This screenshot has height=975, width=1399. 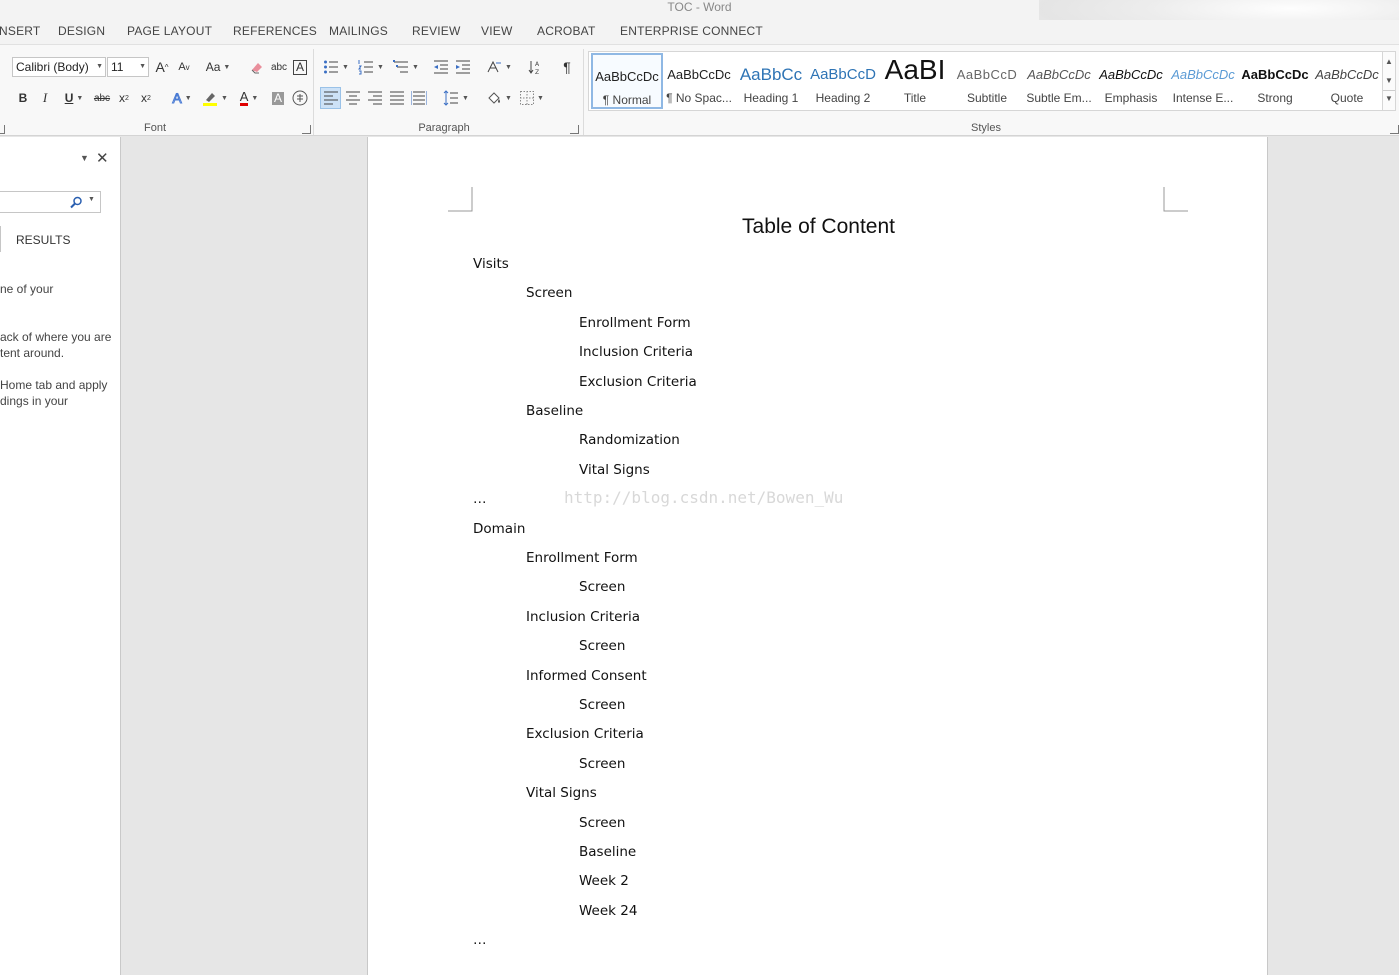 I want to click on close-icon: ✕, so click(x=102, y=158).